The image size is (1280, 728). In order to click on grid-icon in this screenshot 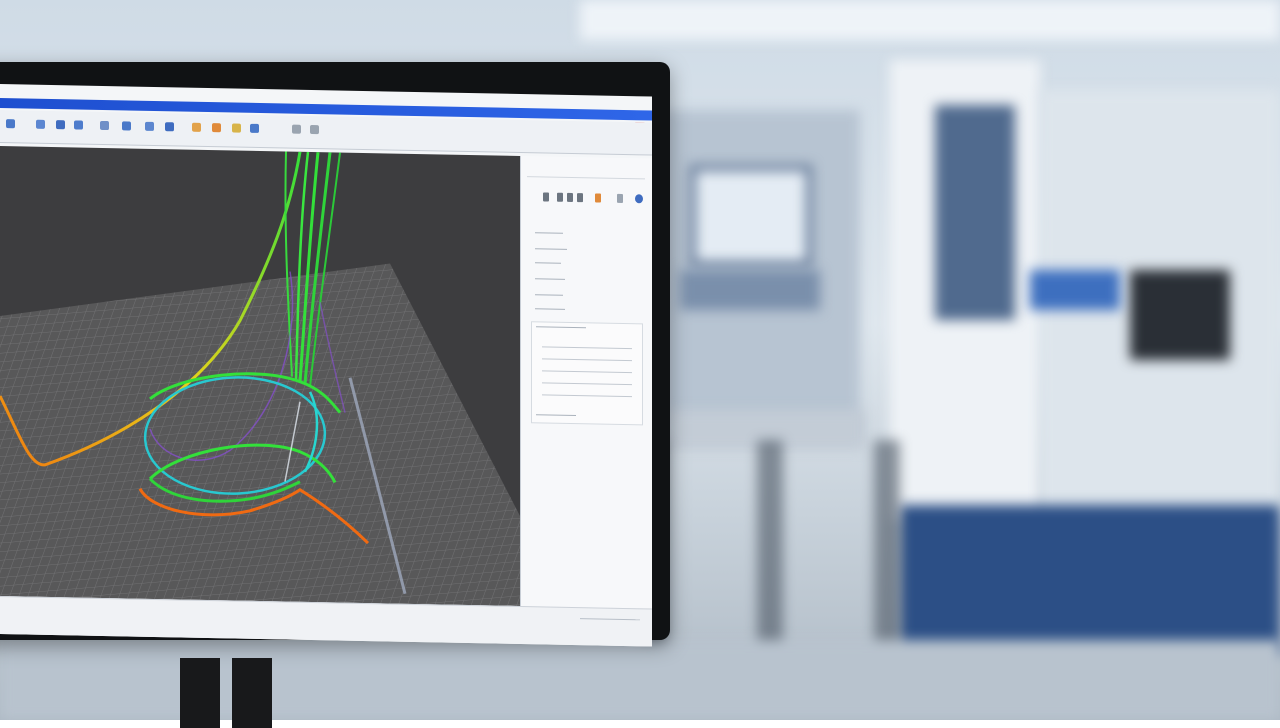, I will do `click(296, 129)`.